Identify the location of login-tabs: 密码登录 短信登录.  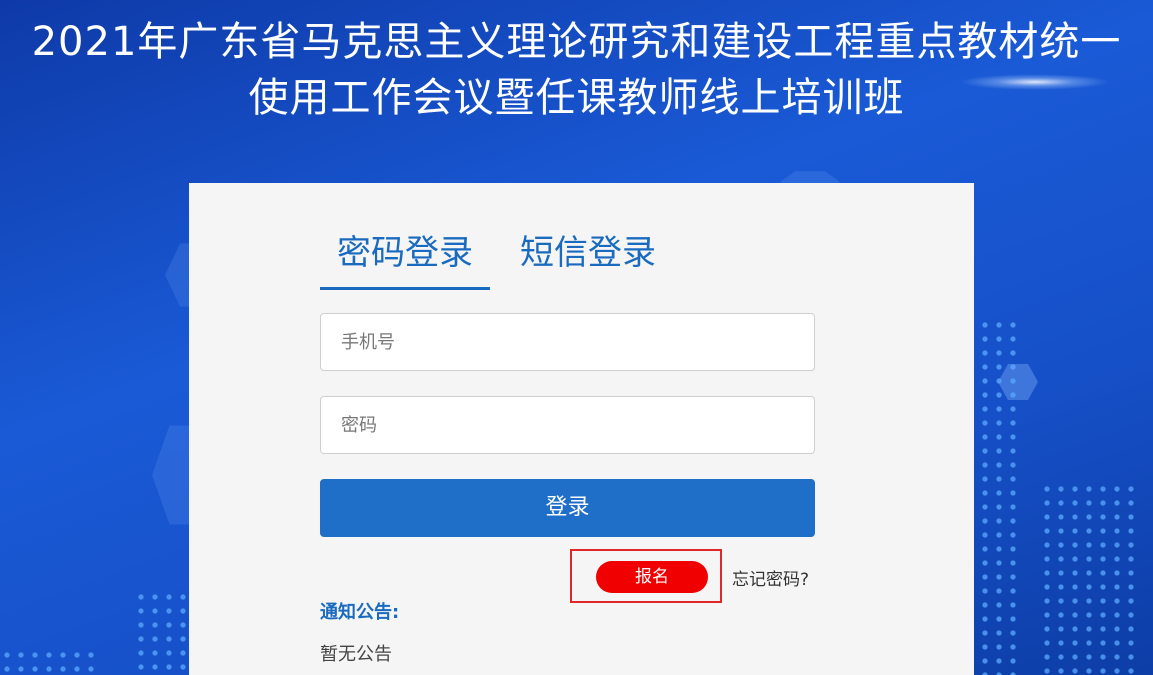
(496, 260).